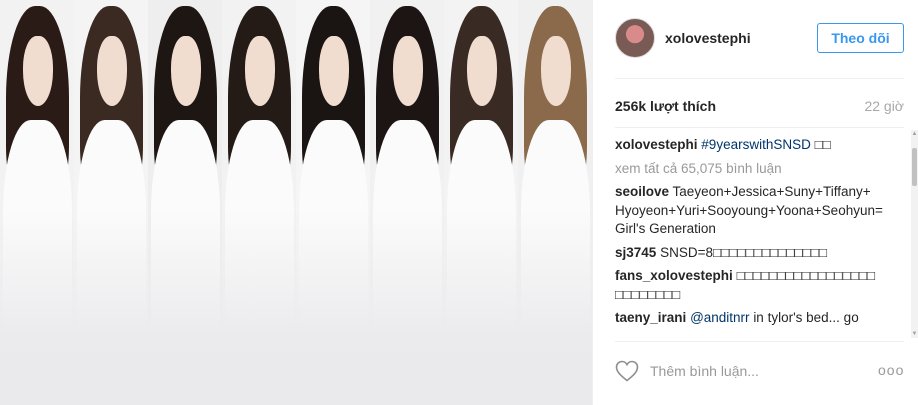 The image size is (918, 405). I want to click on comment-username: taeny_irani, so click(650, 317).